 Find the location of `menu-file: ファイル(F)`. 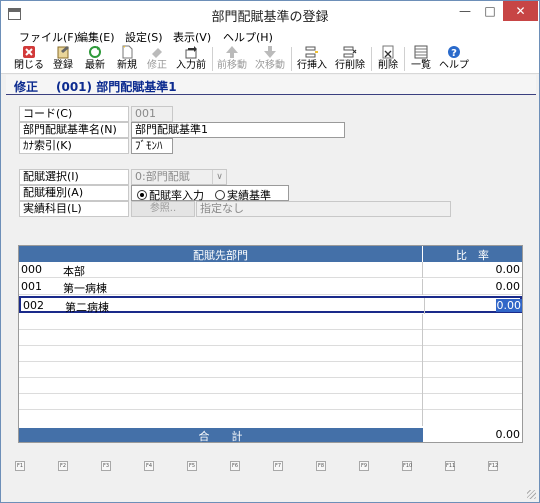

menu-file: ファイル(F) is located at coordinates (48, 37).